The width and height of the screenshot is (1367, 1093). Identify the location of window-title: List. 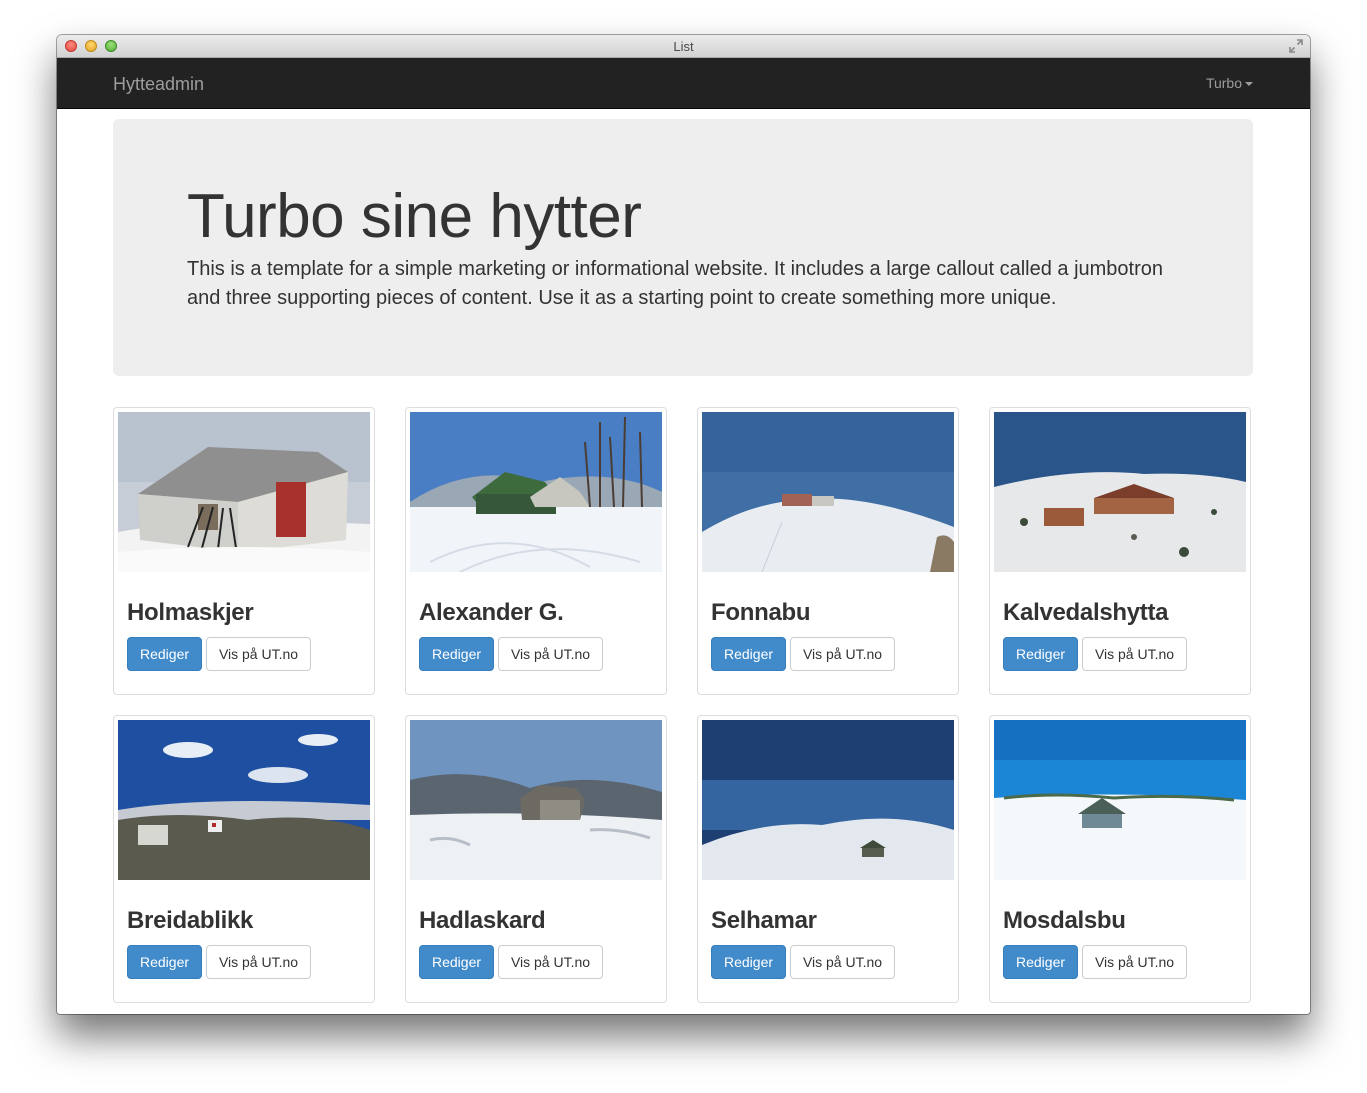
(683, 46).